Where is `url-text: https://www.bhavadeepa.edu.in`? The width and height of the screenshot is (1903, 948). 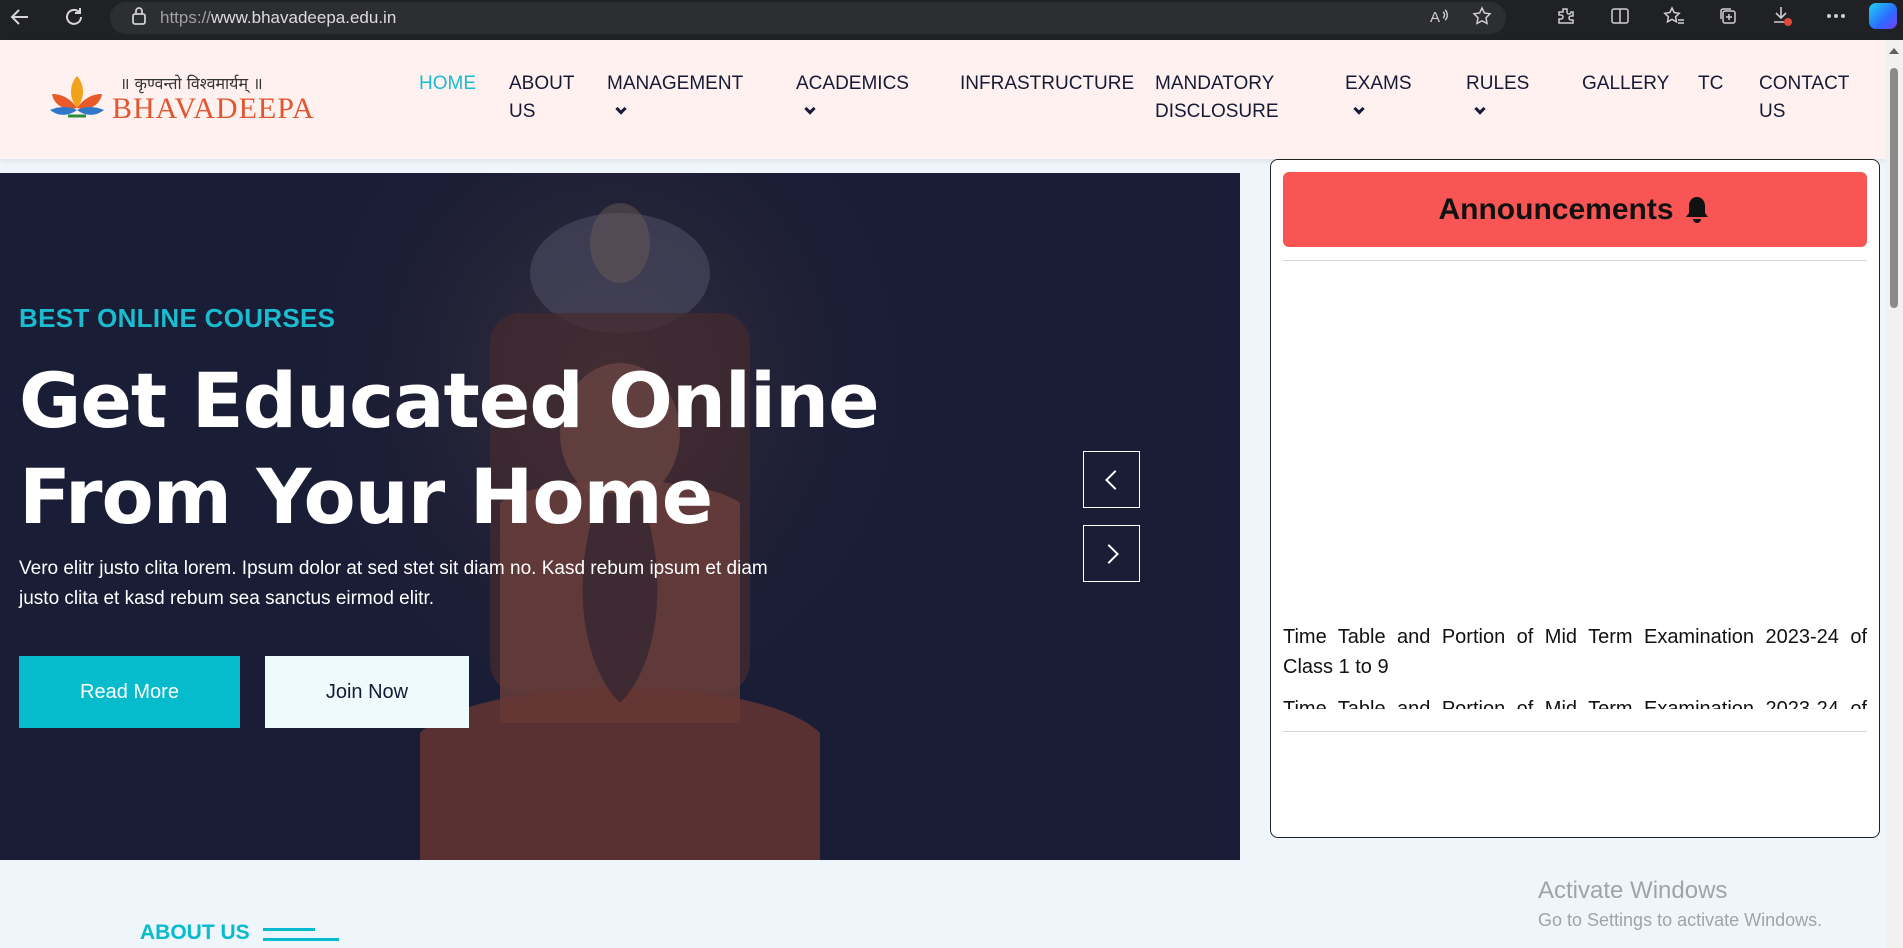 url-text: https://www.bhavadeepa.edu.in is located at coordinates (278, 17).